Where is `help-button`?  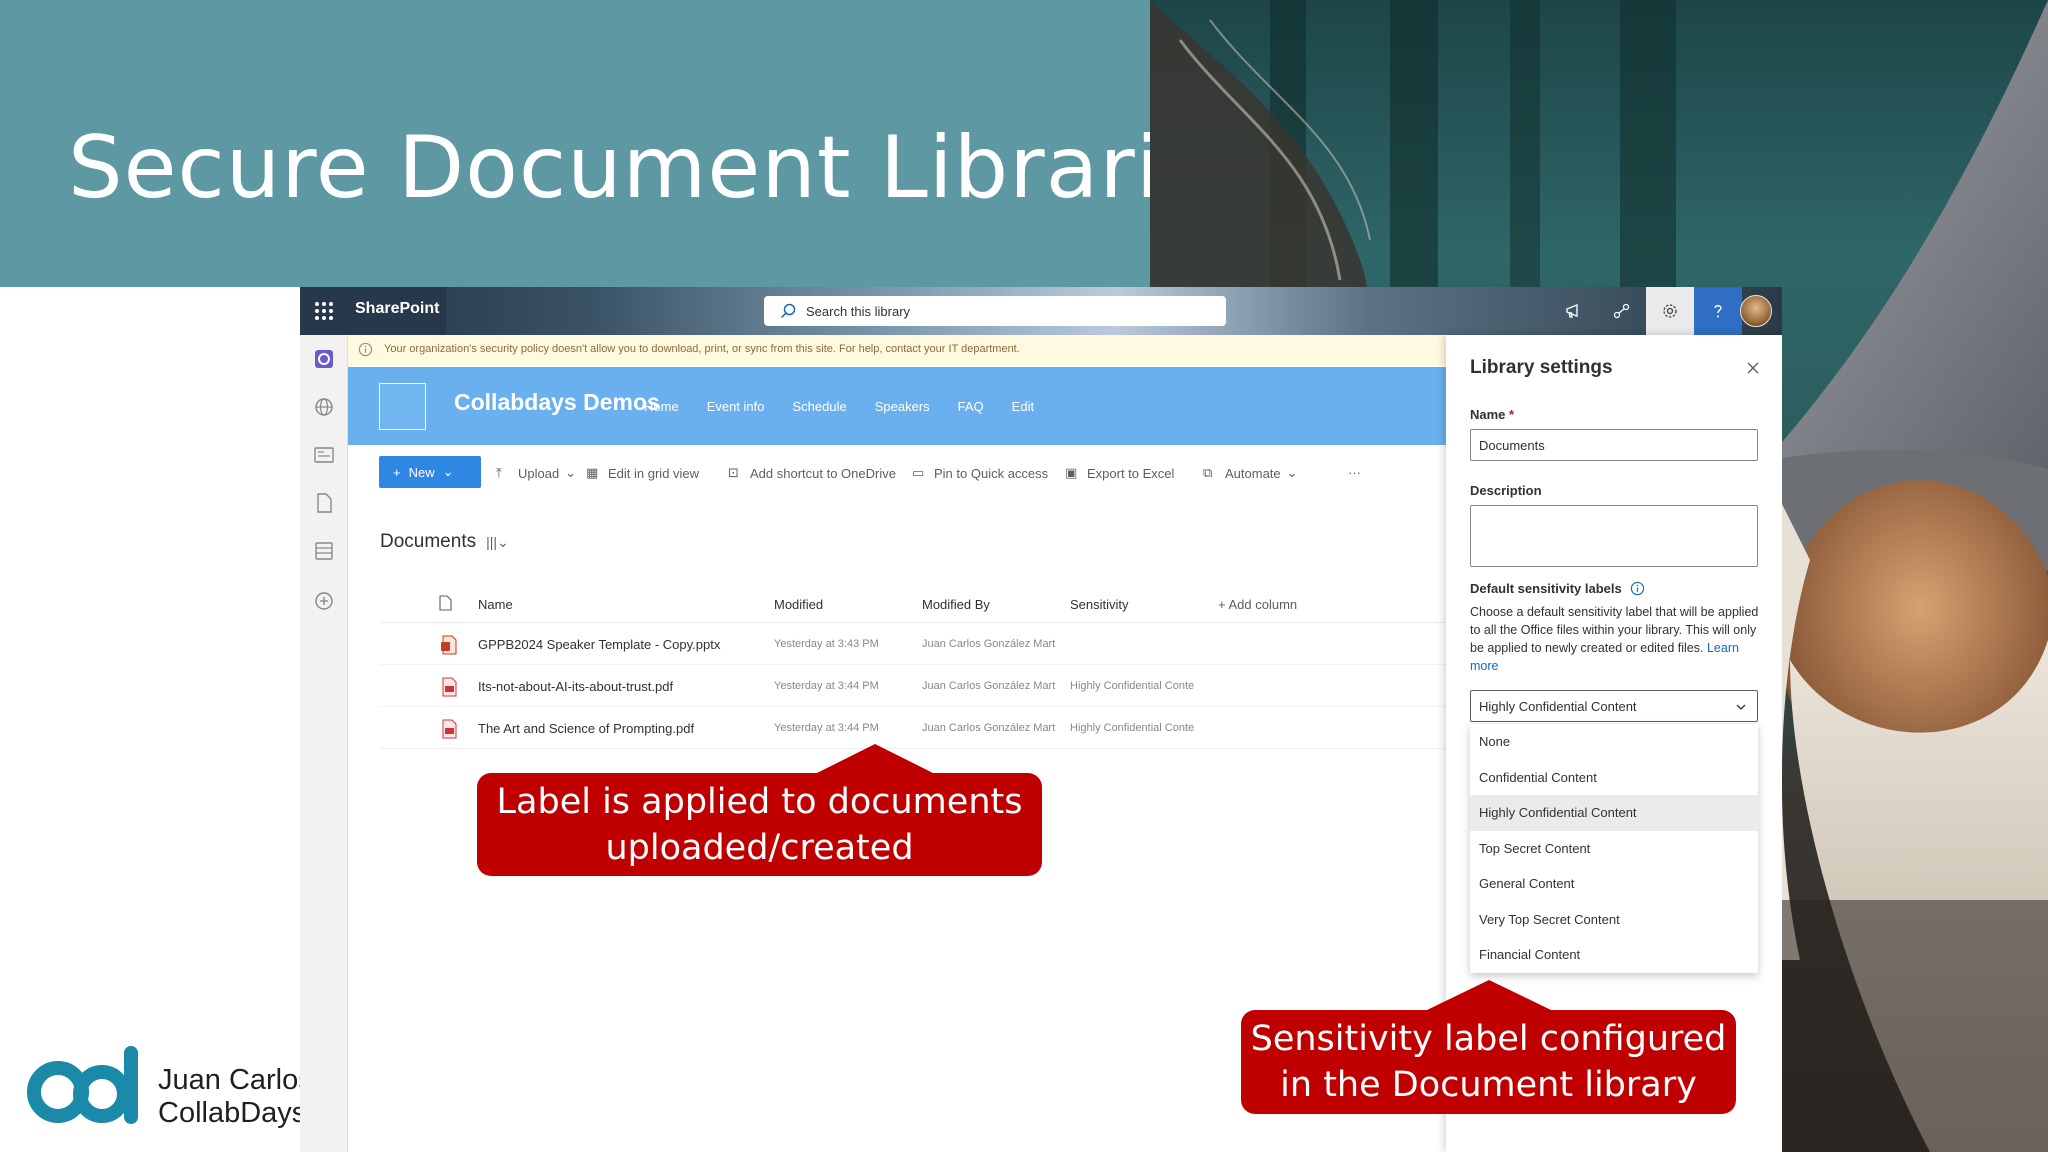
help-button is located at coordinates (1718, 311).